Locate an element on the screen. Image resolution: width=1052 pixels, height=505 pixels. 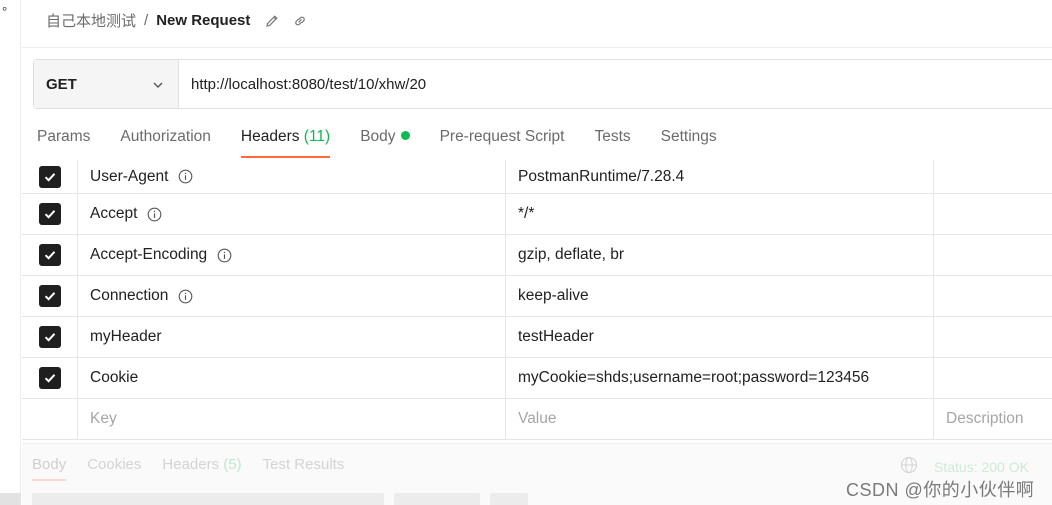
breadcrumb-collection: 自己本地测试 is located at coordinates (91, 20).